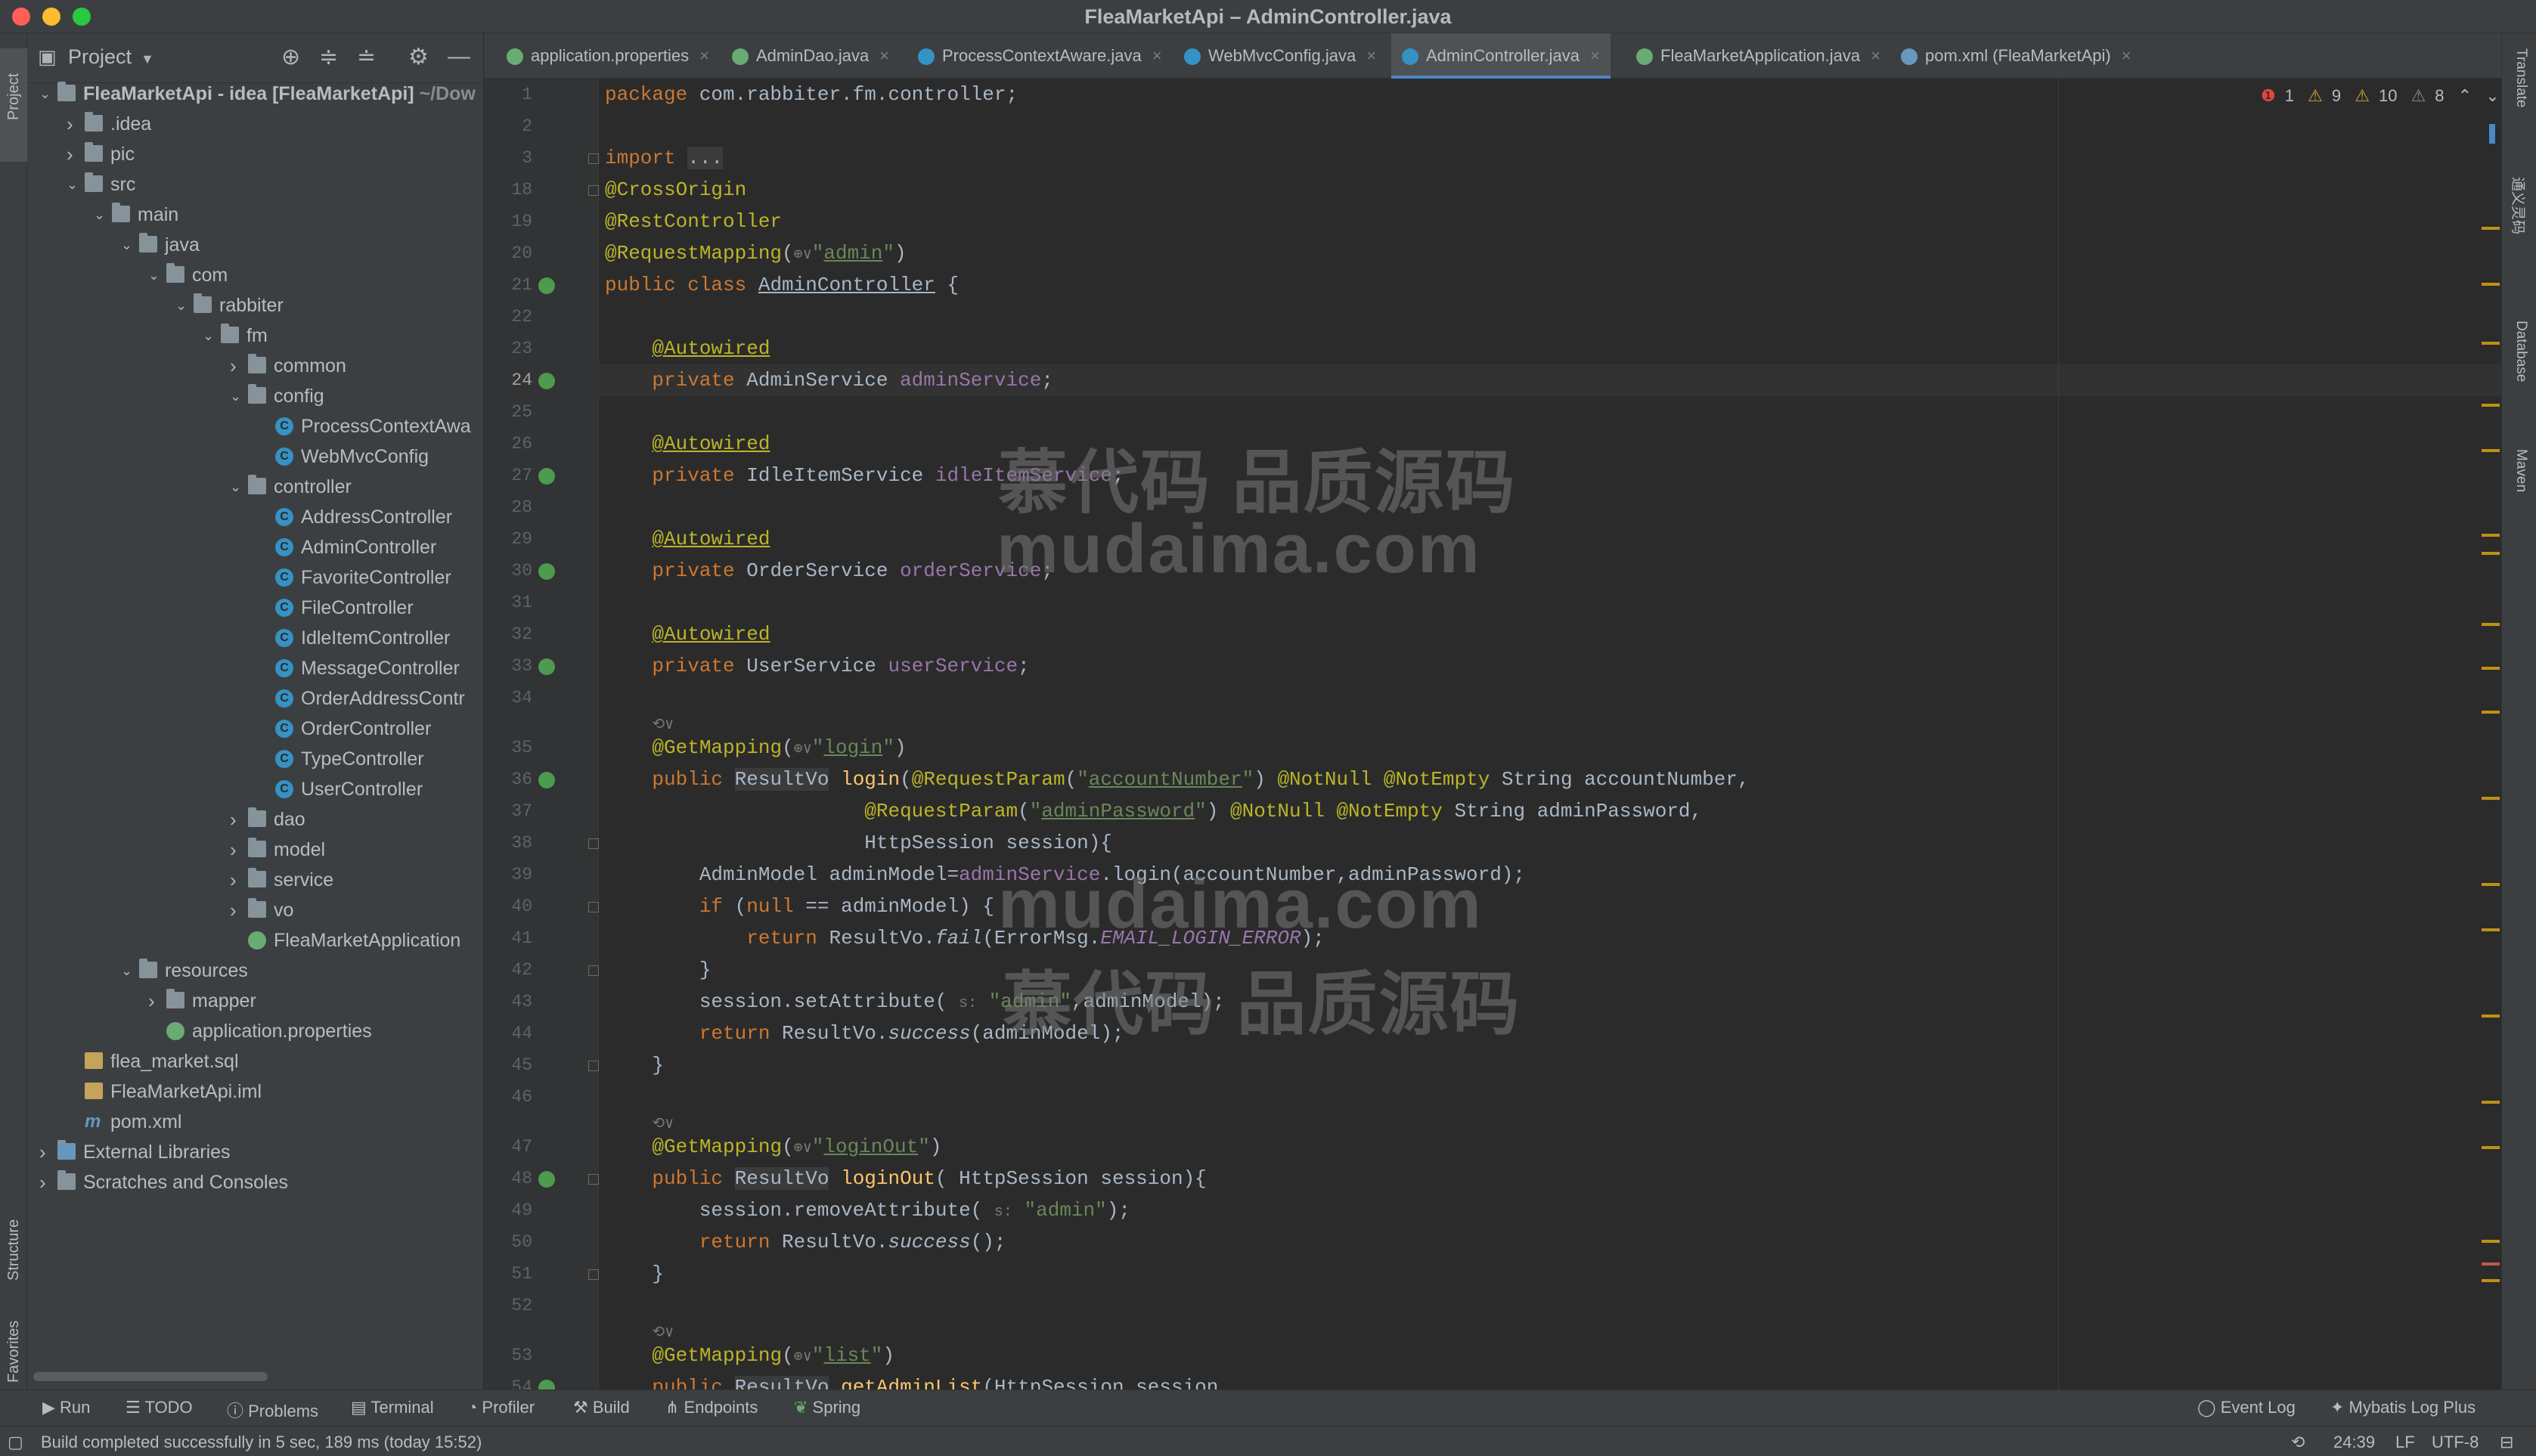 This screenshot has height=1456, width=2536. I want to click on line-number: 47, so click(508, 1147).